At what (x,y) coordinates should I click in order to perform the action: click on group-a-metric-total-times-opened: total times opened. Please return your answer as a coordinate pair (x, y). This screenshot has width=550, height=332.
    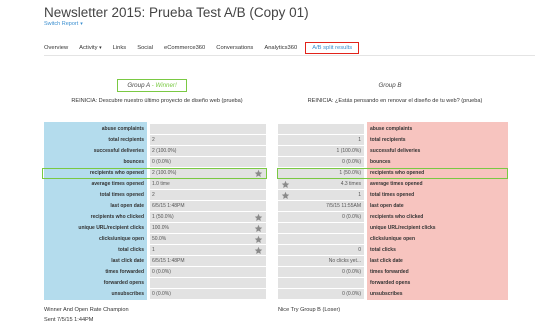
    Looking at the image, I should click on (121, 195).